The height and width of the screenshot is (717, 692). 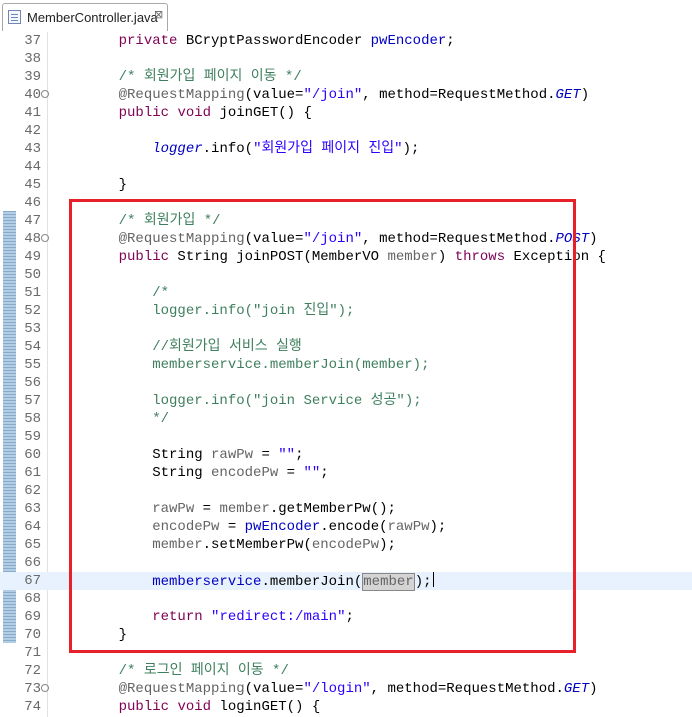 What do you see at coordinates (32, 203) in the screenshot?
I see `line-number: 46` at bounding box center [32, 203].